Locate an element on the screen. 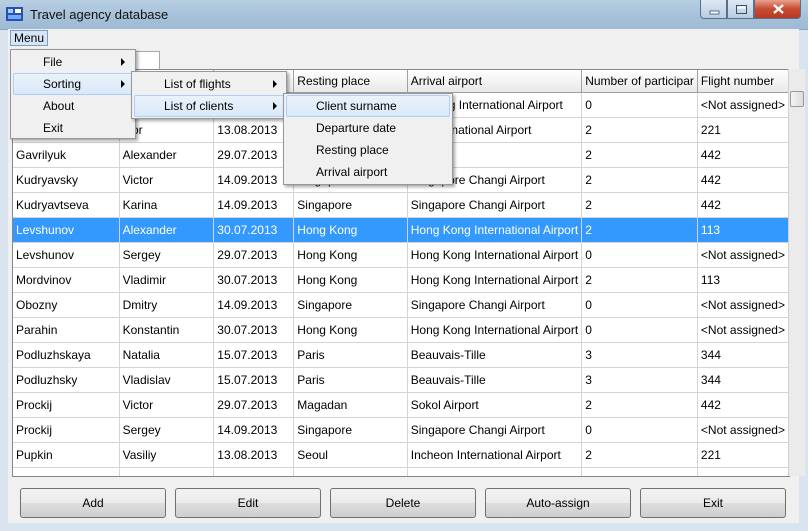 This screenshot has height=531, width=808. cell-arrival-airport: Incheon International Airport is located at coordinates (495, 455).